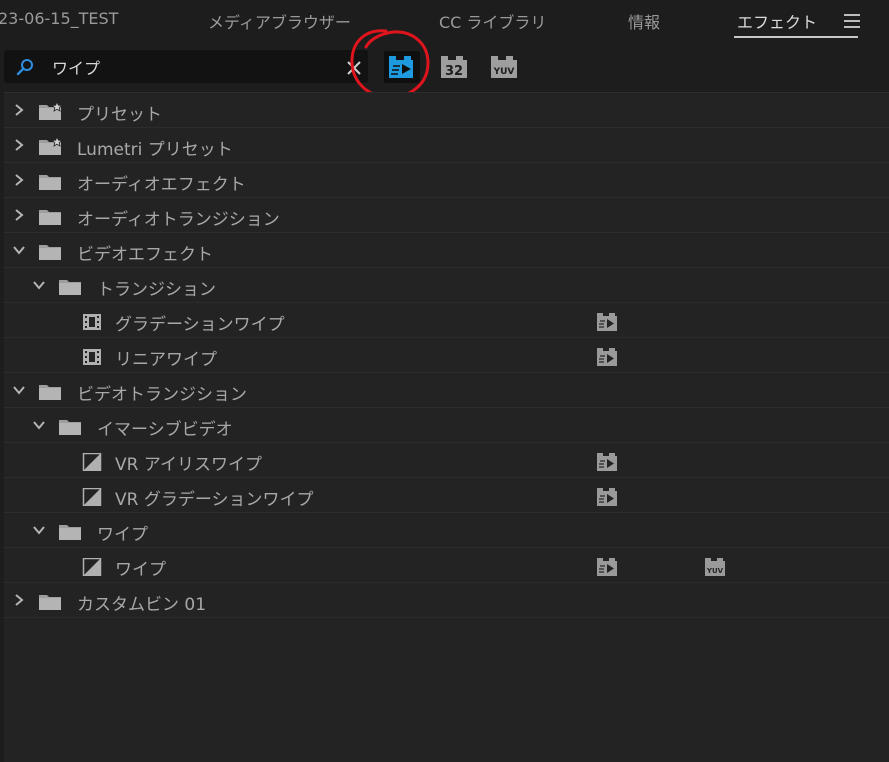  I want to click on tree-folder-row: ワイプ, so click(446, 530).